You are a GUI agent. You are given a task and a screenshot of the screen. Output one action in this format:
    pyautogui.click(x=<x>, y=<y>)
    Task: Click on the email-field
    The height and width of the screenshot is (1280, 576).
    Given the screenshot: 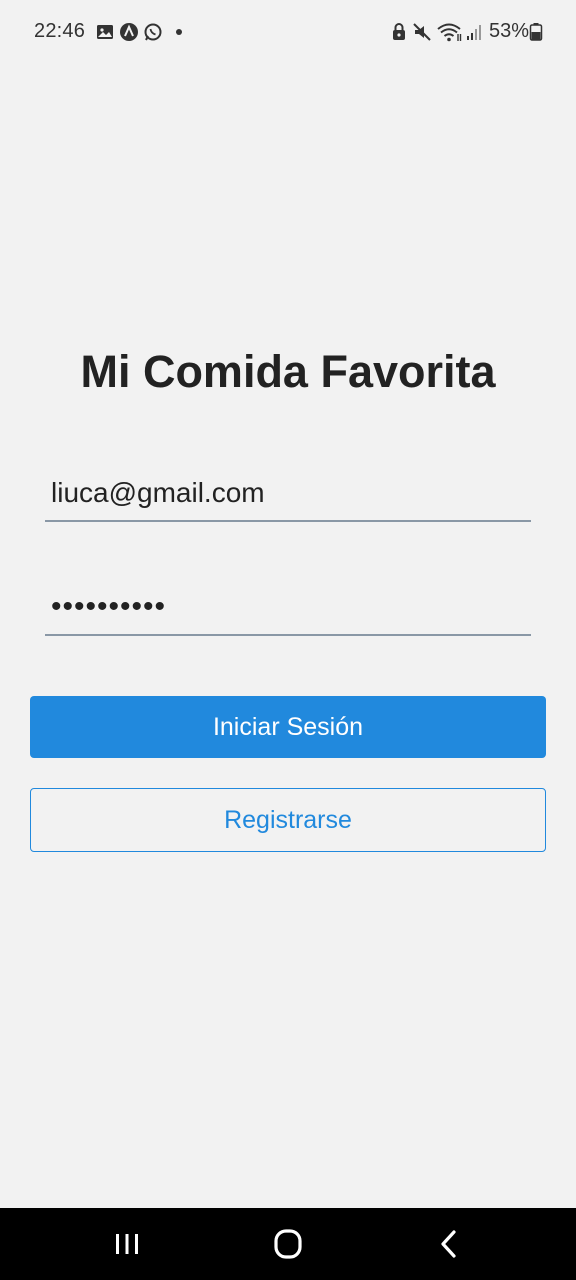 What is the action you would take?
    pyautogui.click(x=288, y=493)
    